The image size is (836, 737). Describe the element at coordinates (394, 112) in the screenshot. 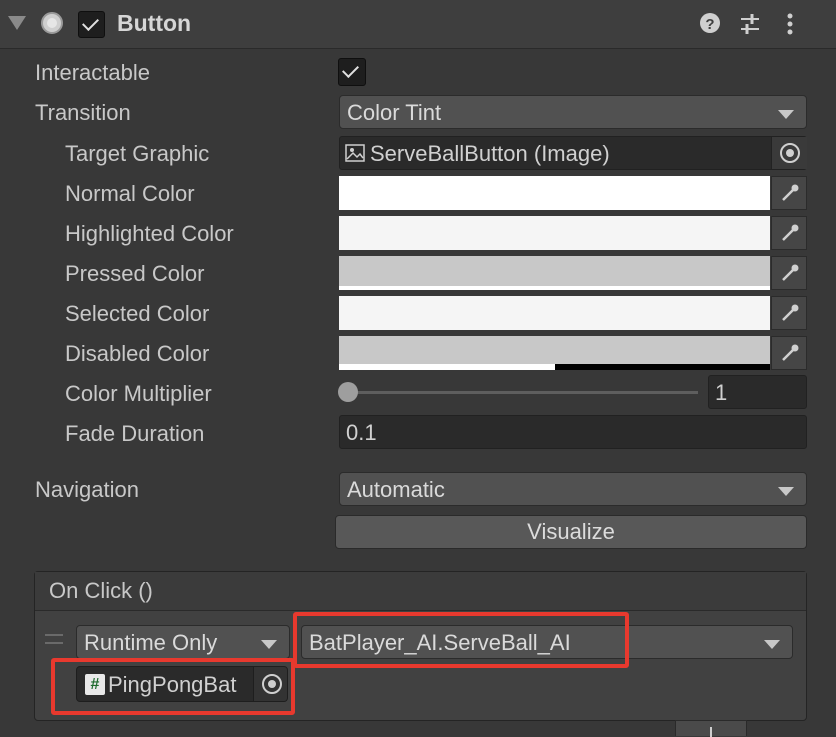

I see `transition-value: Color Tint` at that location.